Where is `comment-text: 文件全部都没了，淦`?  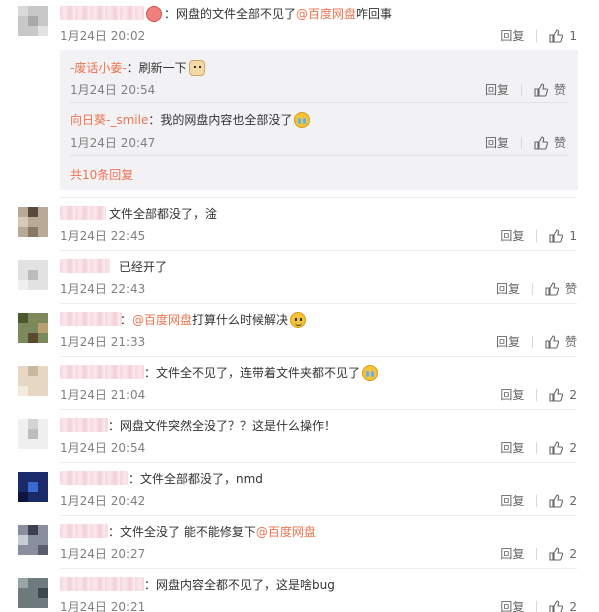 comment-text: 文件全部都没了，淦 is located at coordinates (163, 214).